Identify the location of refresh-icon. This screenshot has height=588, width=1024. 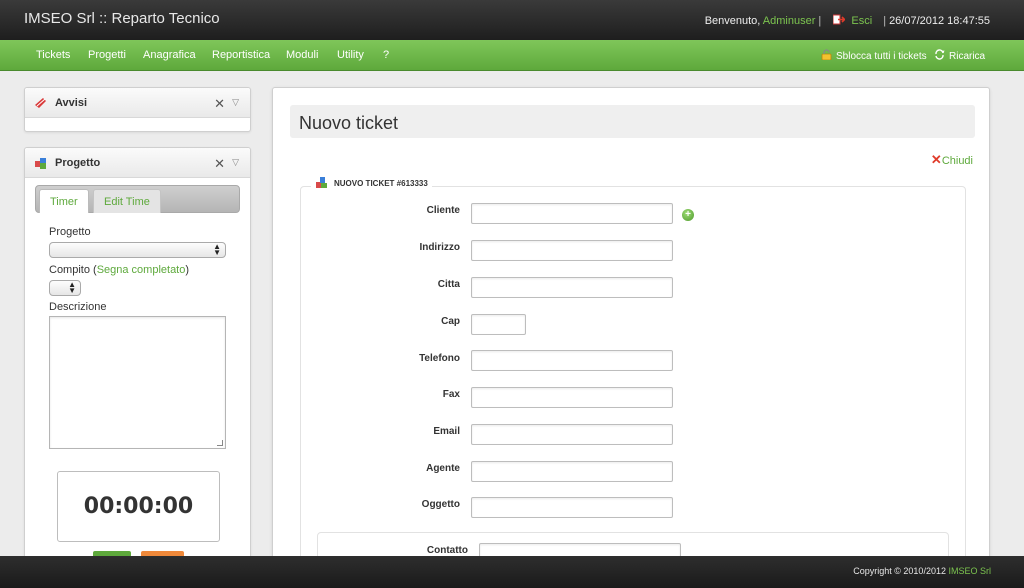
(939, 54).